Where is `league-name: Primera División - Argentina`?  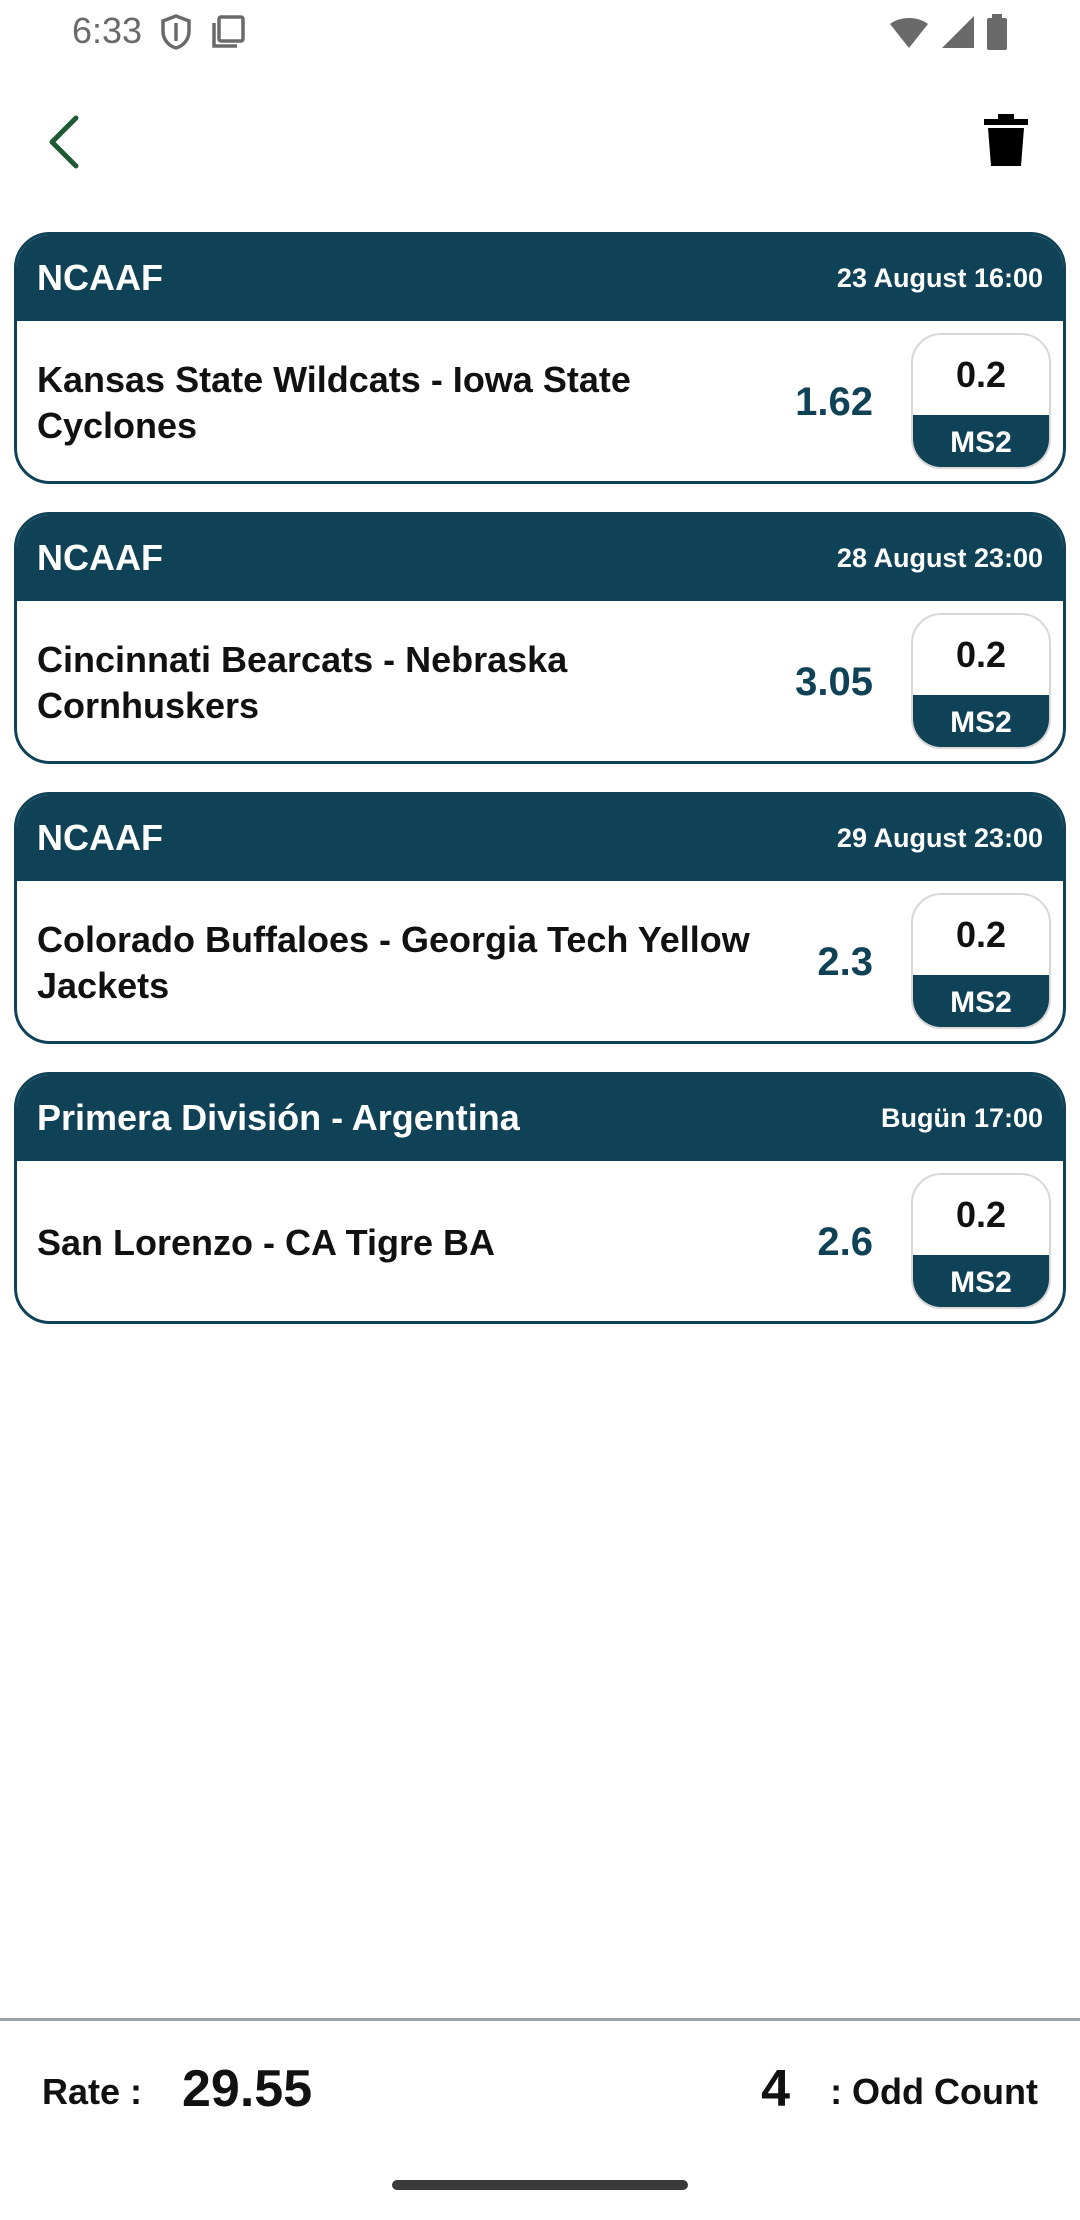
league-name: Primera División - Argentina is located at coordinates (278, 1117).